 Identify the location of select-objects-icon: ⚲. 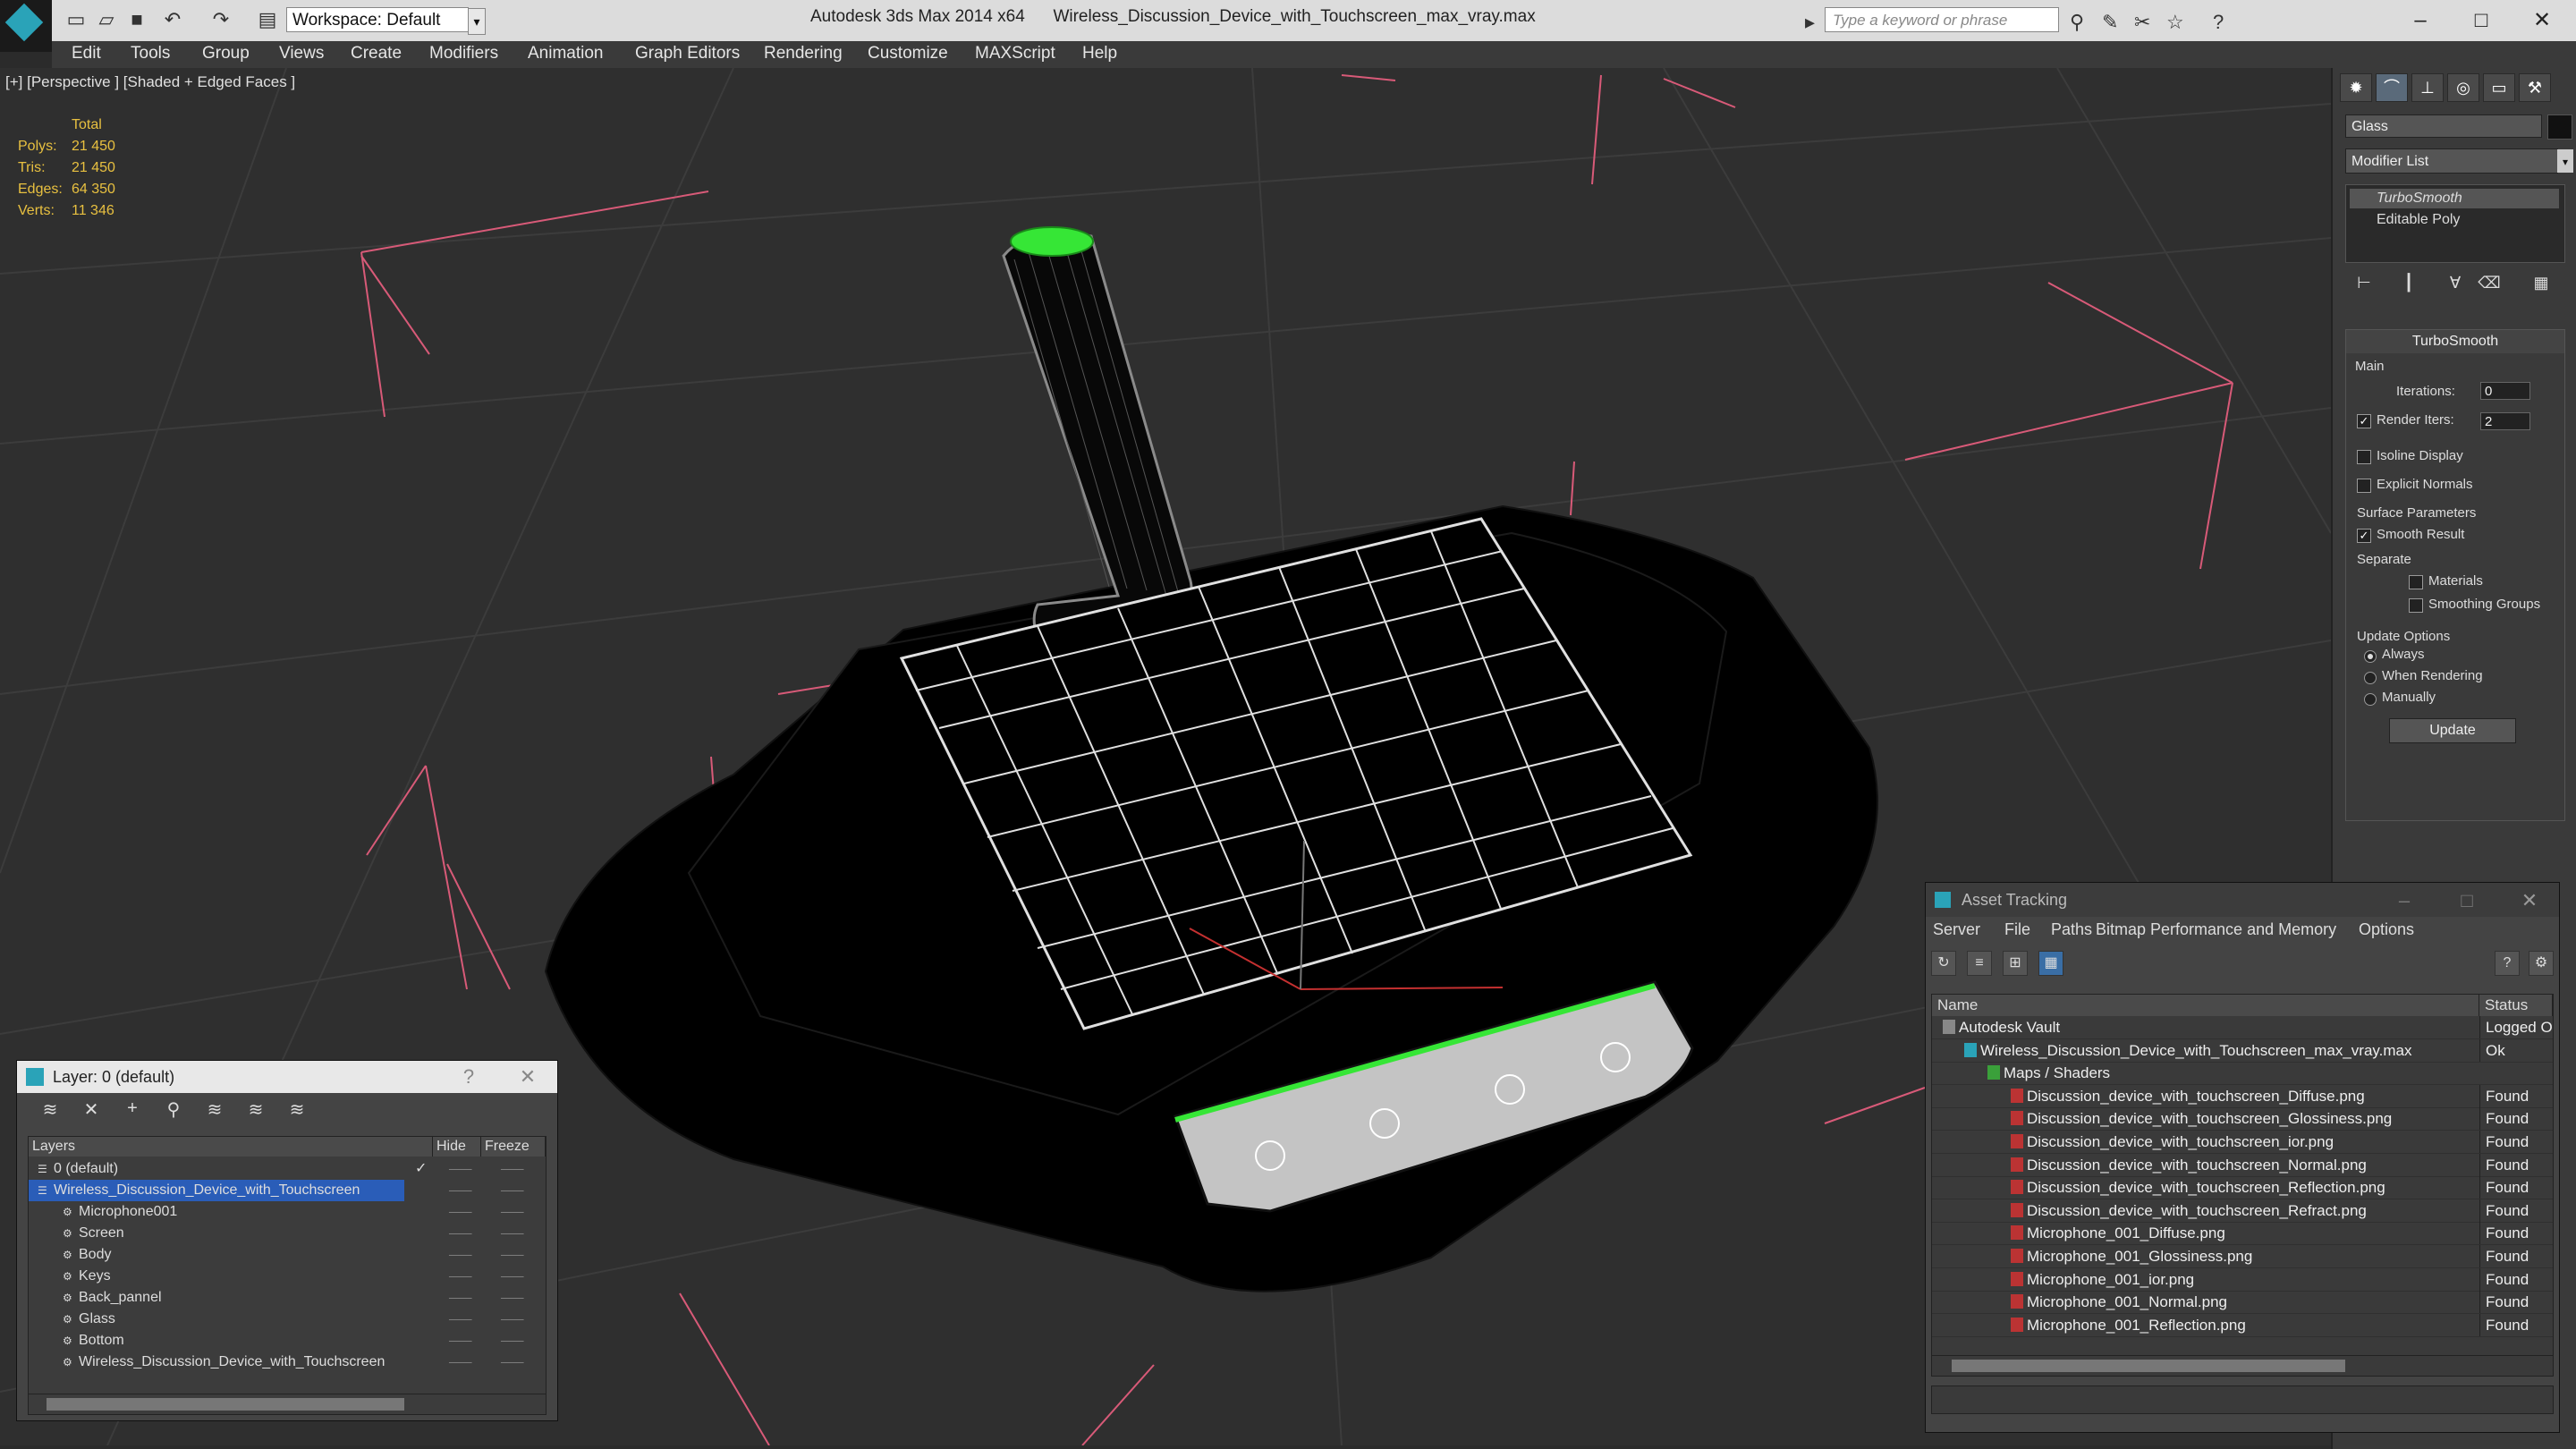
(173, 1109).